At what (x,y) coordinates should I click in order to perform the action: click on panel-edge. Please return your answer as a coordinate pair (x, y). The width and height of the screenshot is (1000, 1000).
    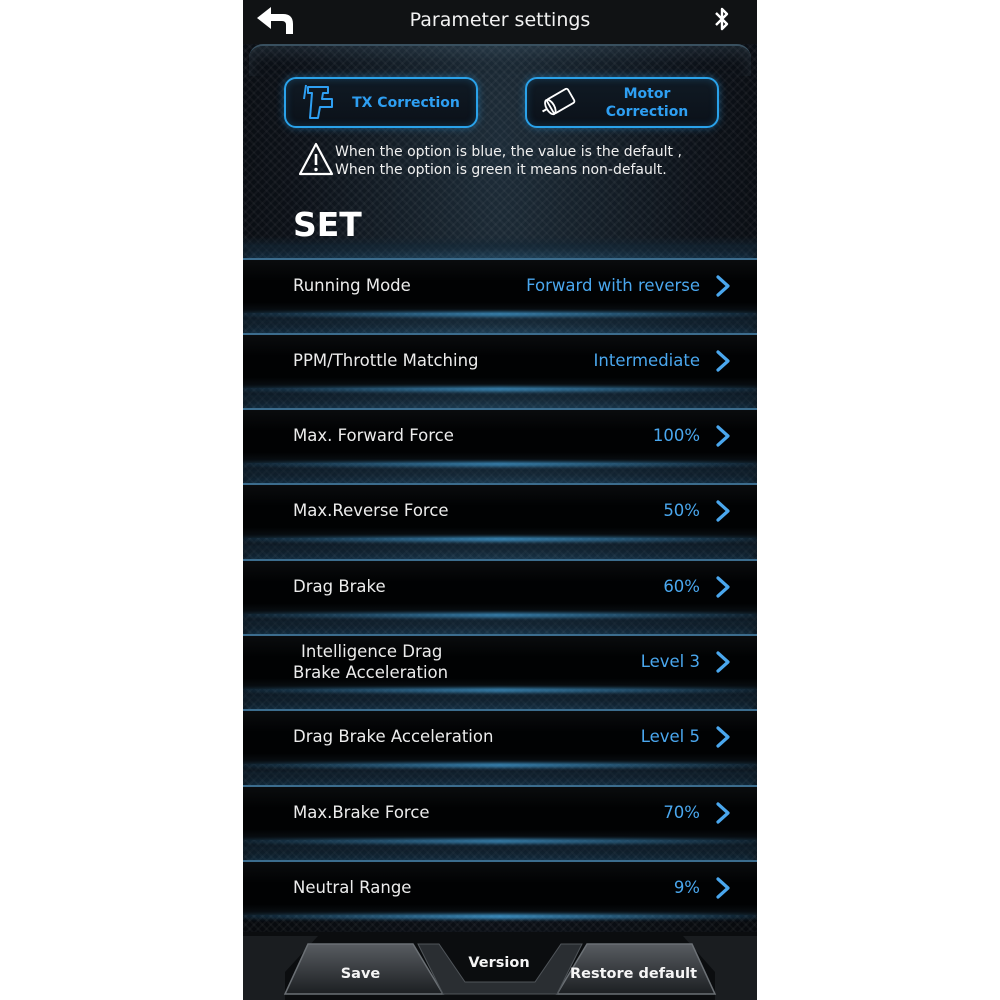
    Looking at the image, I should click on (500, 60).